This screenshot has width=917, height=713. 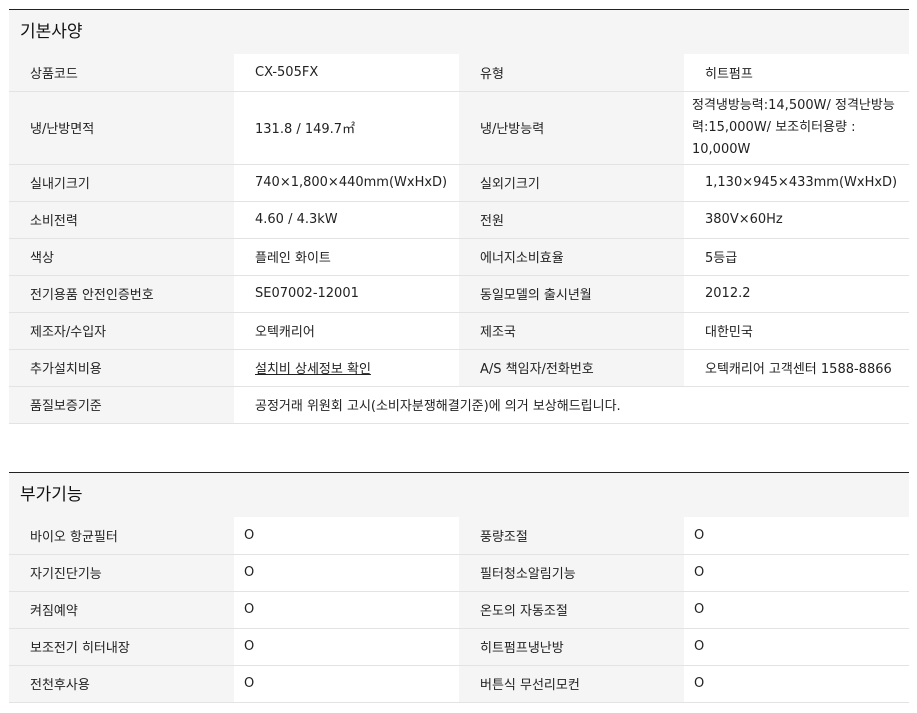 I want to click on feature-label: 전천후사용, so click(x=121, y=684).